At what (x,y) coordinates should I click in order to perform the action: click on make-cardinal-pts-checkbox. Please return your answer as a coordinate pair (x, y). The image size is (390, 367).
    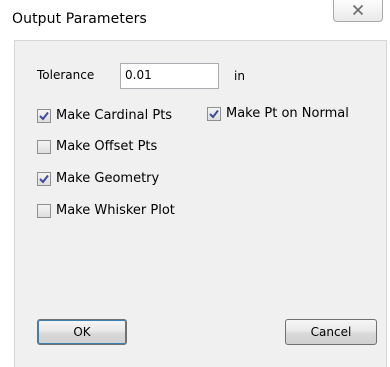
    Looking at the image, I should click on (44, 116).